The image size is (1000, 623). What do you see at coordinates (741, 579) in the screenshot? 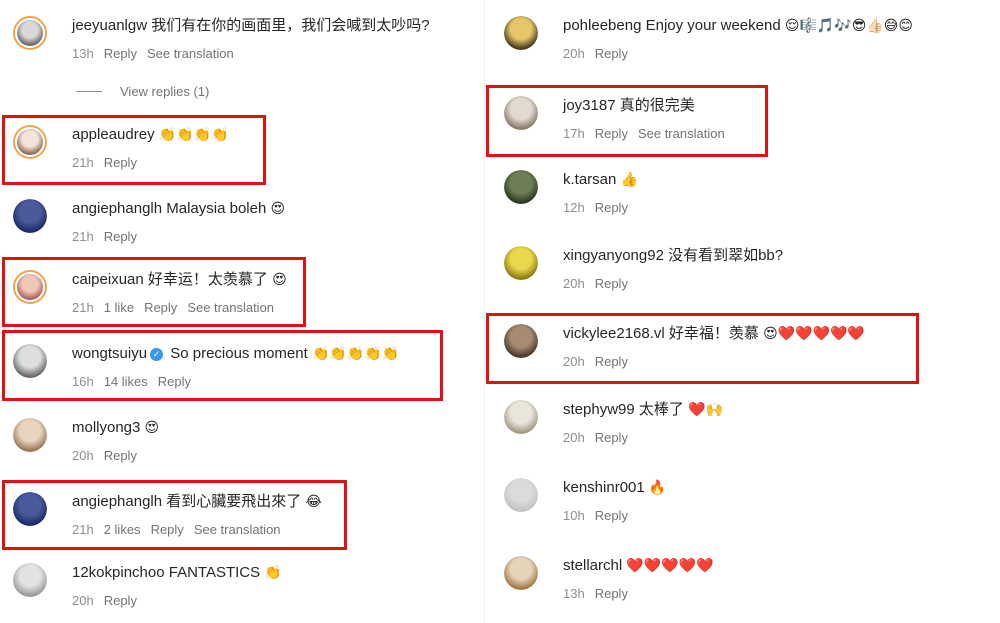
I see `comment-item: stellarchl ❤️❤️❤️❤️❤️ 13h Reply` at bounding box center [741, 579].